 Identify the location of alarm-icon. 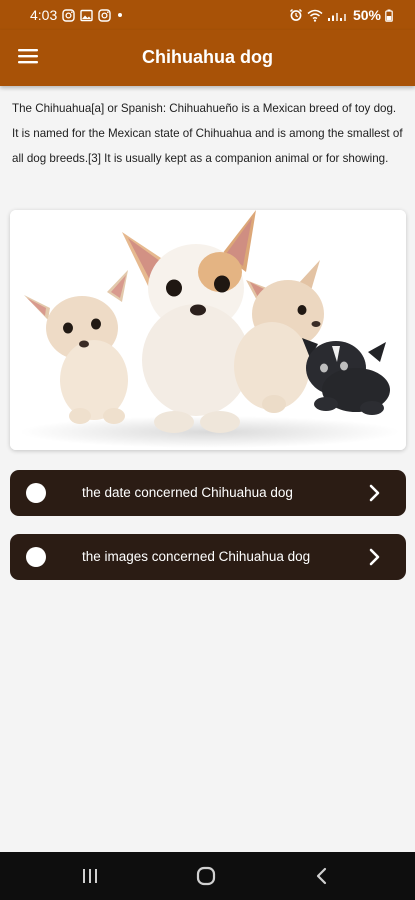
(296, 15).